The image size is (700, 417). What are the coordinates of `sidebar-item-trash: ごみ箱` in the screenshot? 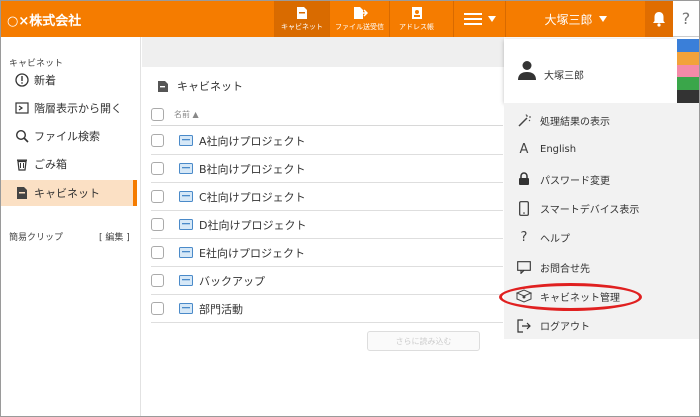 It's located at (67, 164).